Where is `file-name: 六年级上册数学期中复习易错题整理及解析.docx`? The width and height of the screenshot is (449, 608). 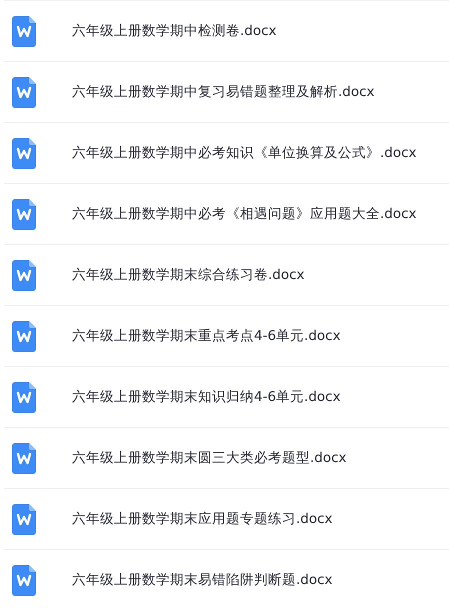 file-name: 六年级上册数学期中复习易错题整理及解析.docx is located at coordinates (223, 92).